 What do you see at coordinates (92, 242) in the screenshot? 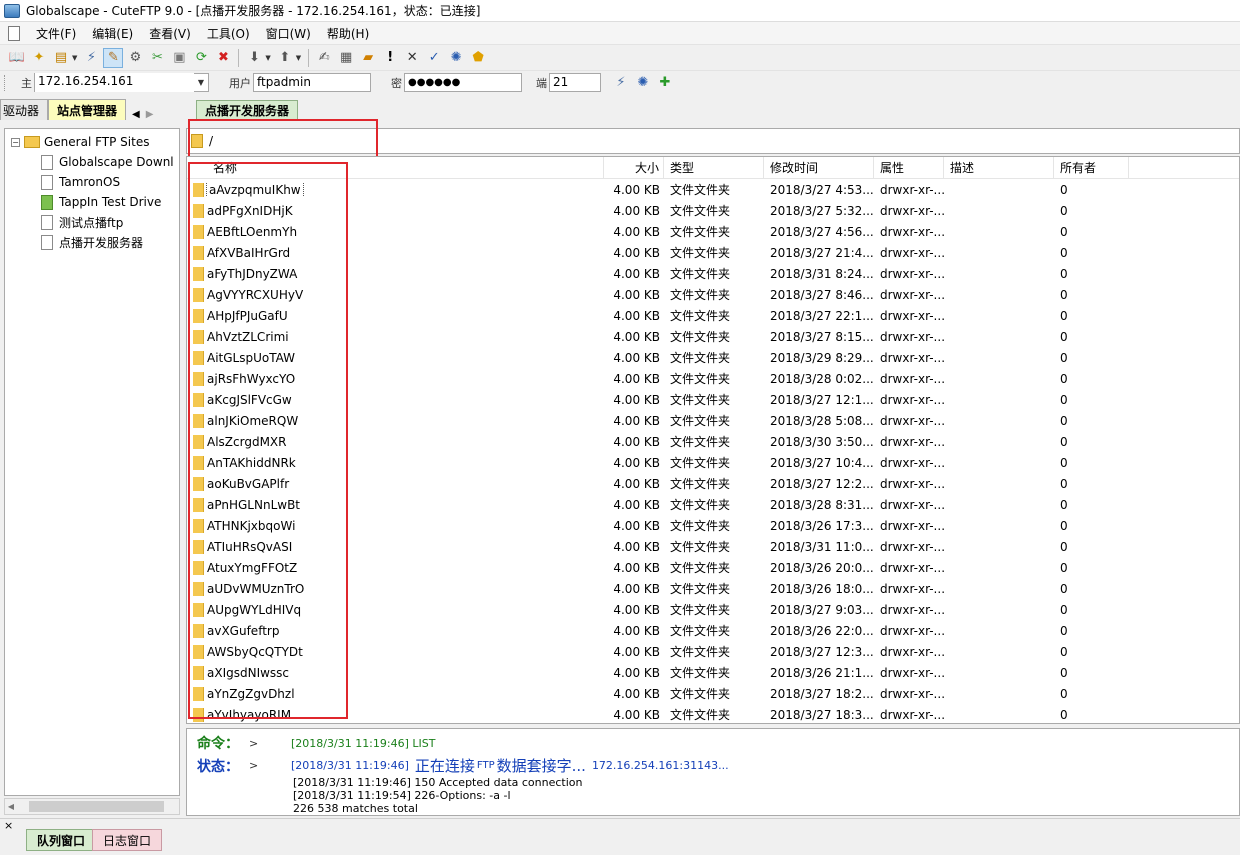
I see `tree-item: 点播开发服务器` at bounding box center [92, 242].